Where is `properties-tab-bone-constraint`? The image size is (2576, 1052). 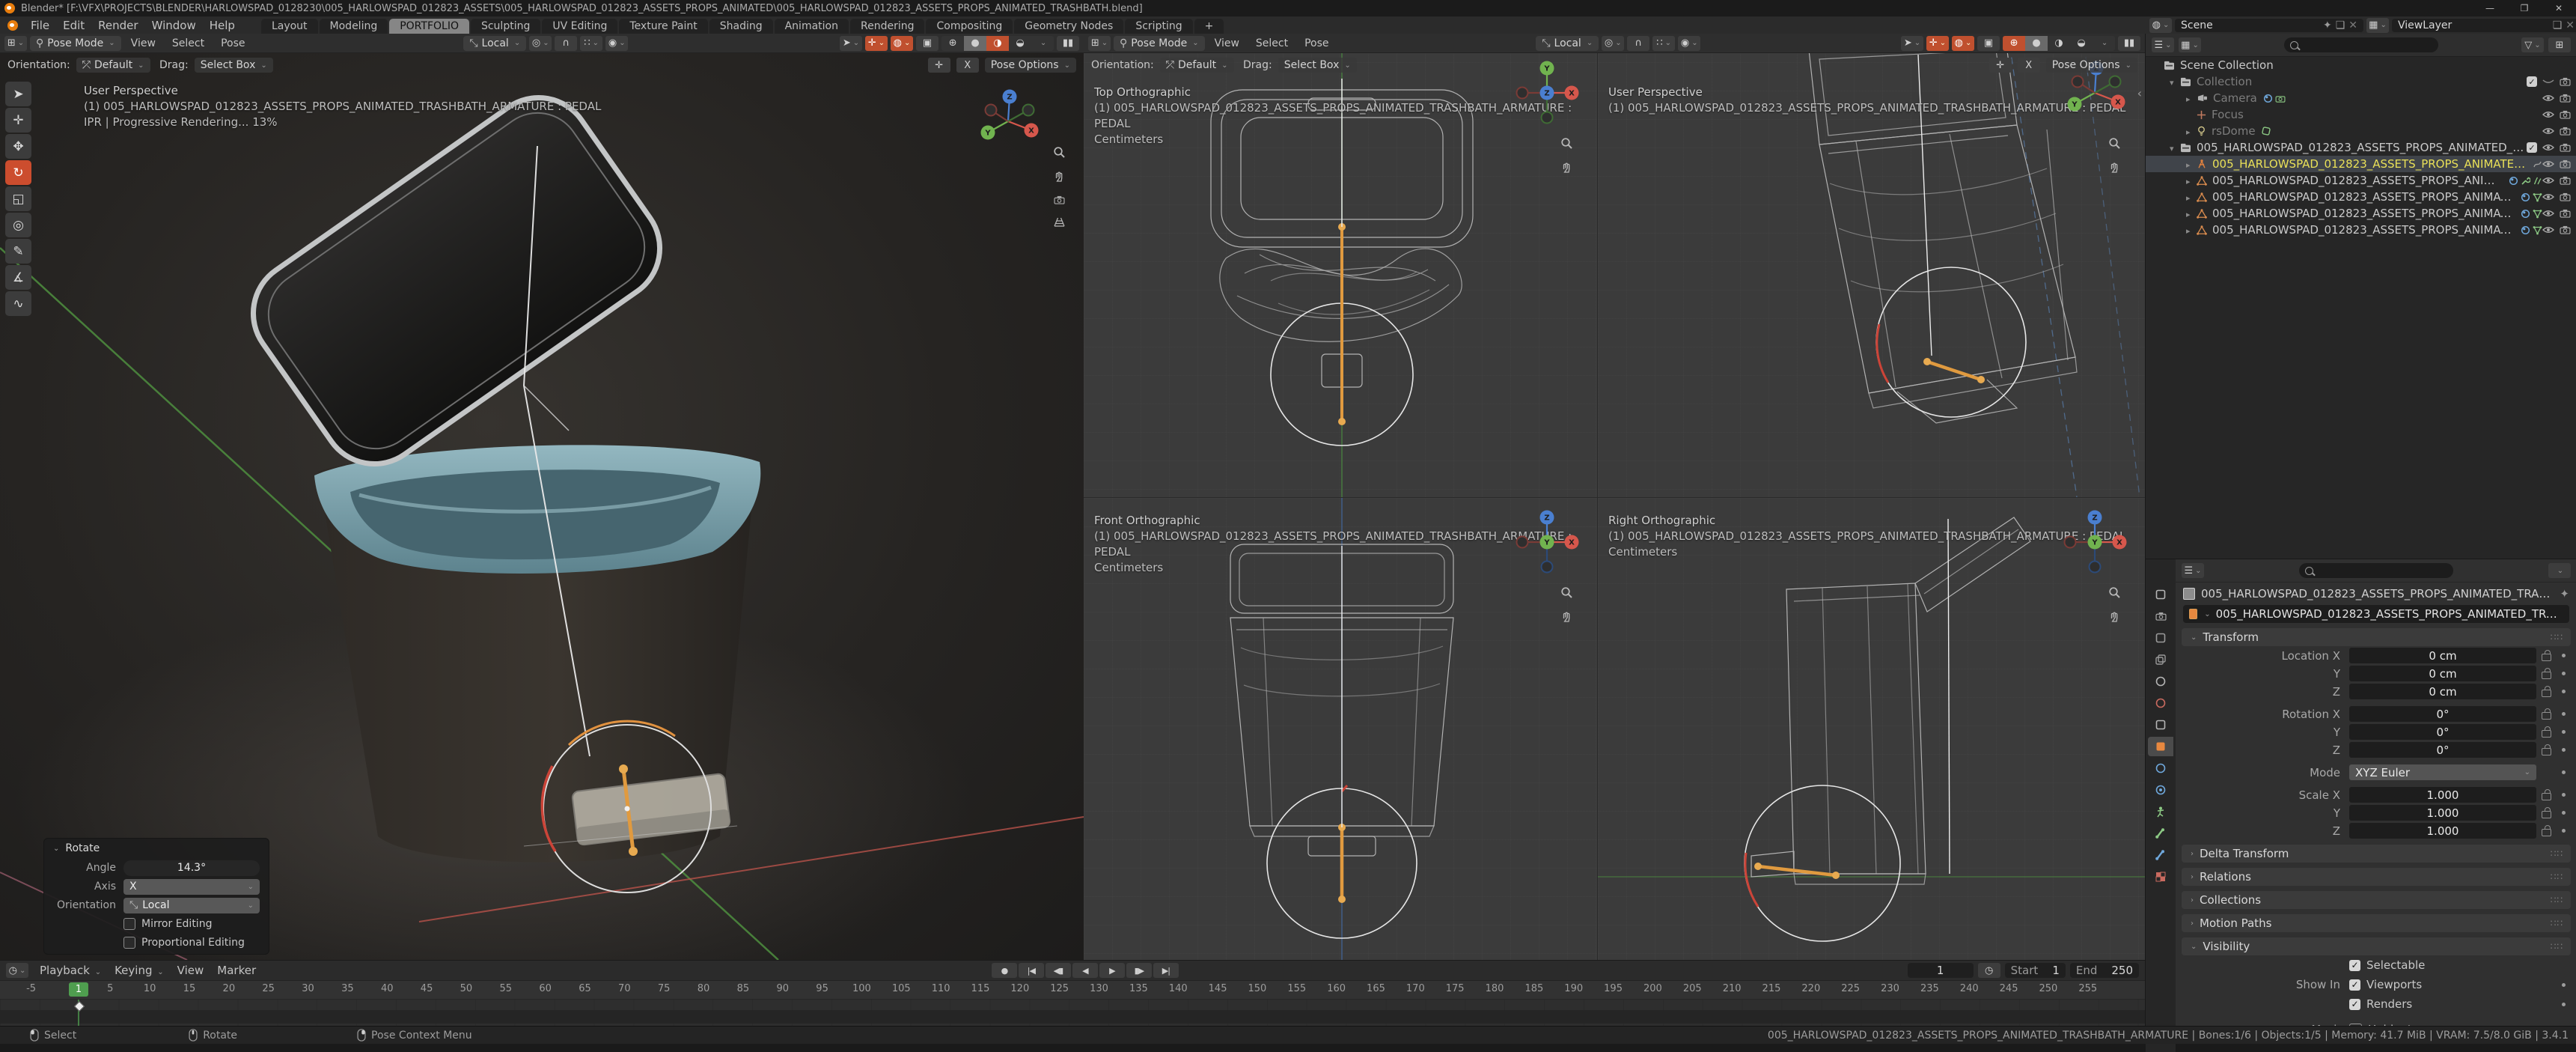
properties-tab-bone-constraint is located at coordinates (2160, 855).